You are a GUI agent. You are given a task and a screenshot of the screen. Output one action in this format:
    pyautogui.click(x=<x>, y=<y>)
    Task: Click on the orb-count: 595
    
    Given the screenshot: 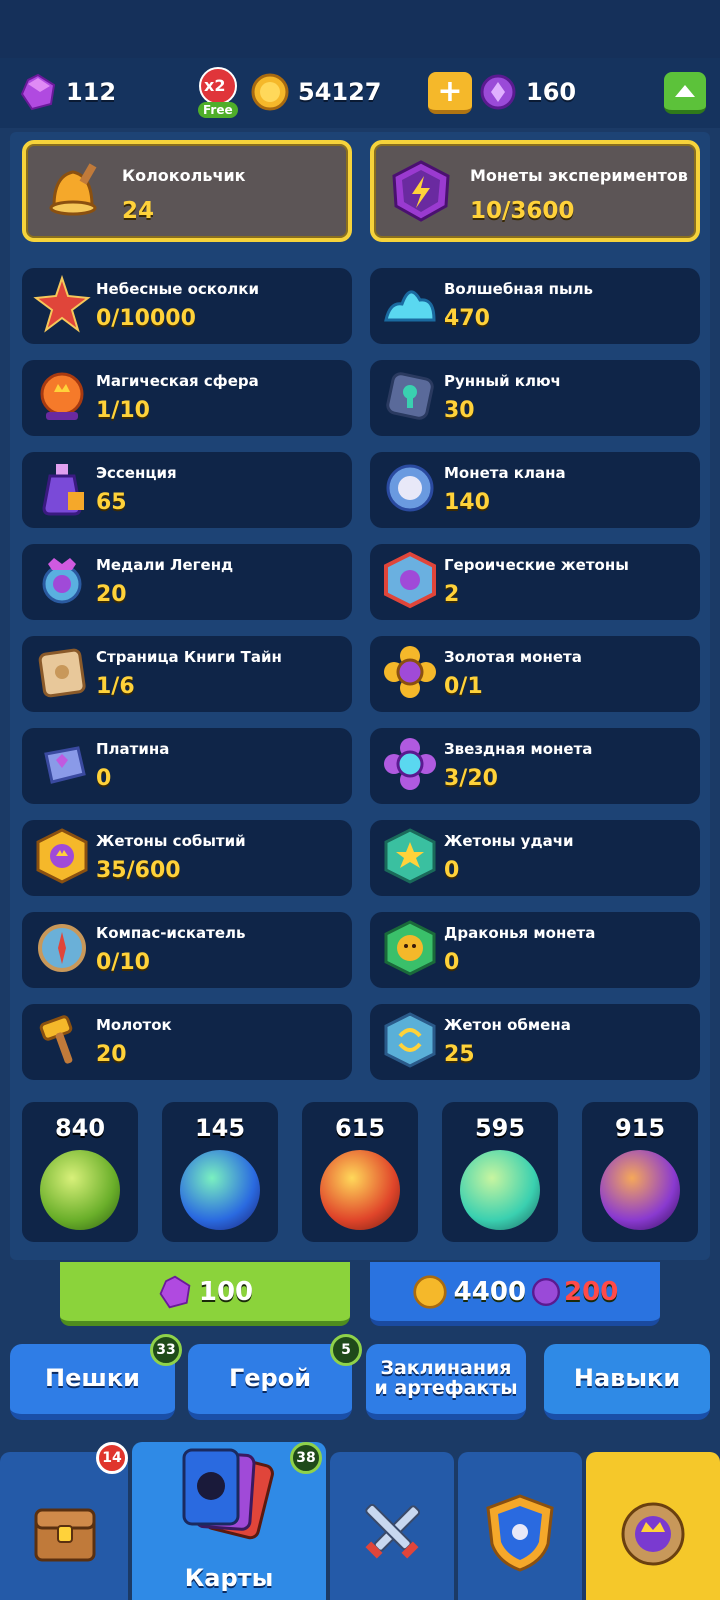 What is the action you would take?
    pyautogui.click(x=500, y=1128)
    